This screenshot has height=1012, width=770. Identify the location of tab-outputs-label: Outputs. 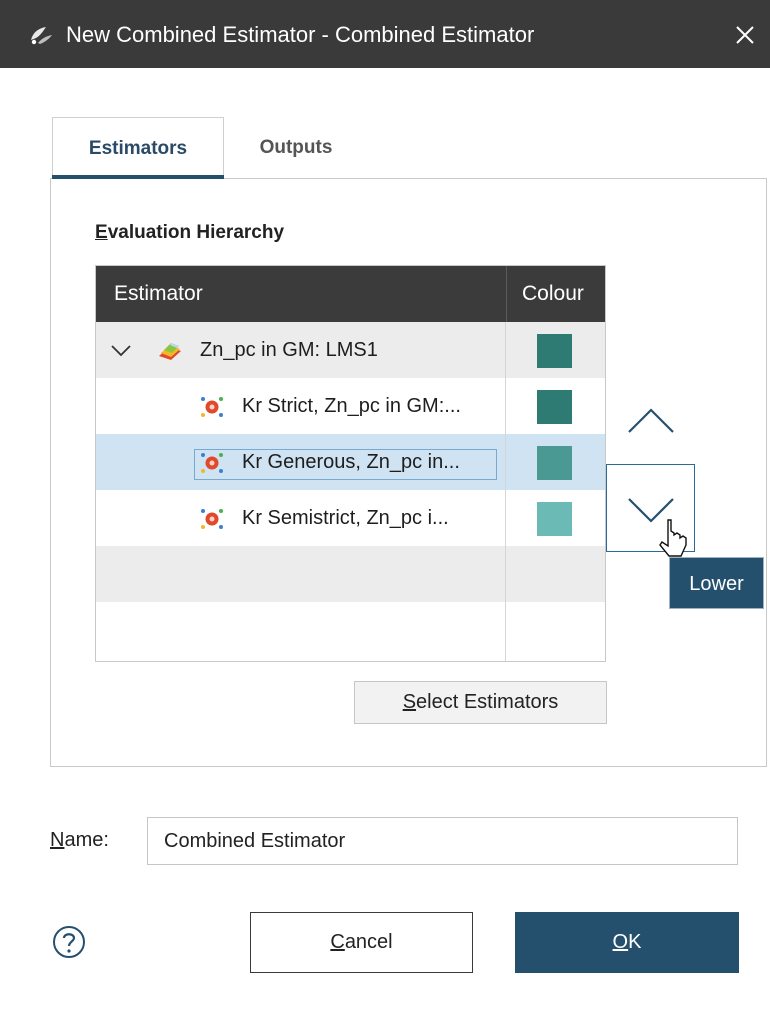
(296, 147).